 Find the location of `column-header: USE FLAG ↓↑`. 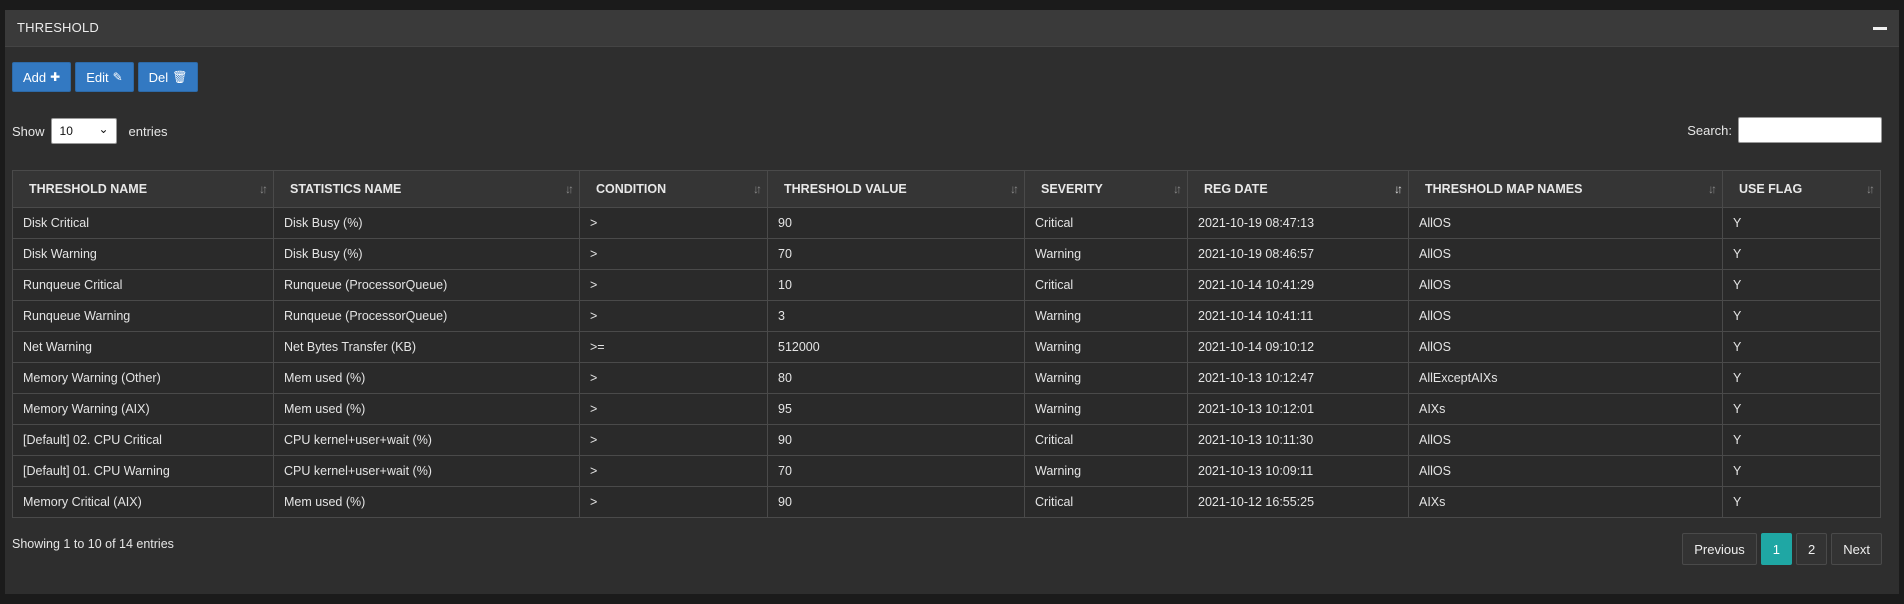

column-header: USE FLAG ↓↑ is located at coordinates (1801, 189).